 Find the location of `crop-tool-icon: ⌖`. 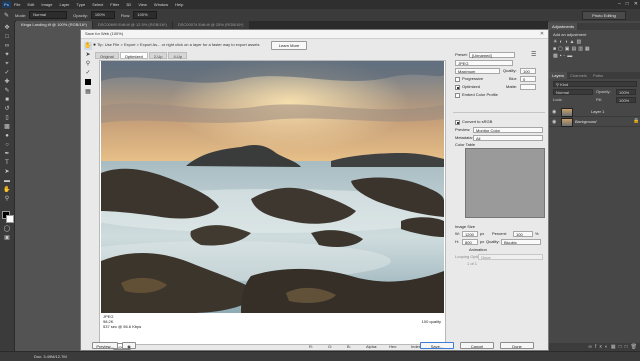

crop-tool-icon: ⌖ is located at coordinates (7, 64).